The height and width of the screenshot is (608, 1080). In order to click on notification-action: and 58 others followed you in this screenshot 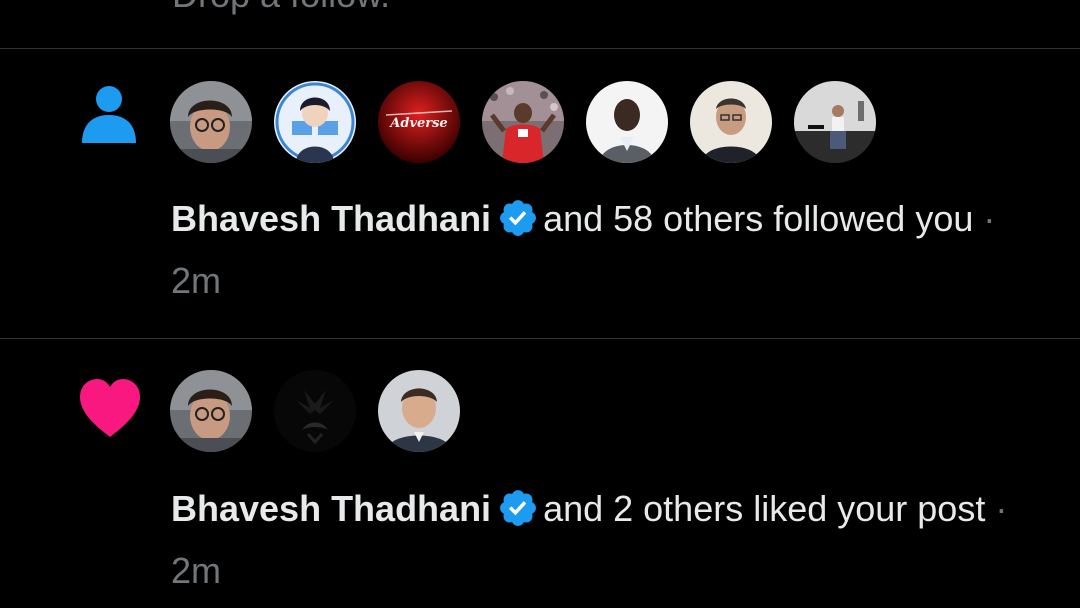, I will do `click(758, 218)`.